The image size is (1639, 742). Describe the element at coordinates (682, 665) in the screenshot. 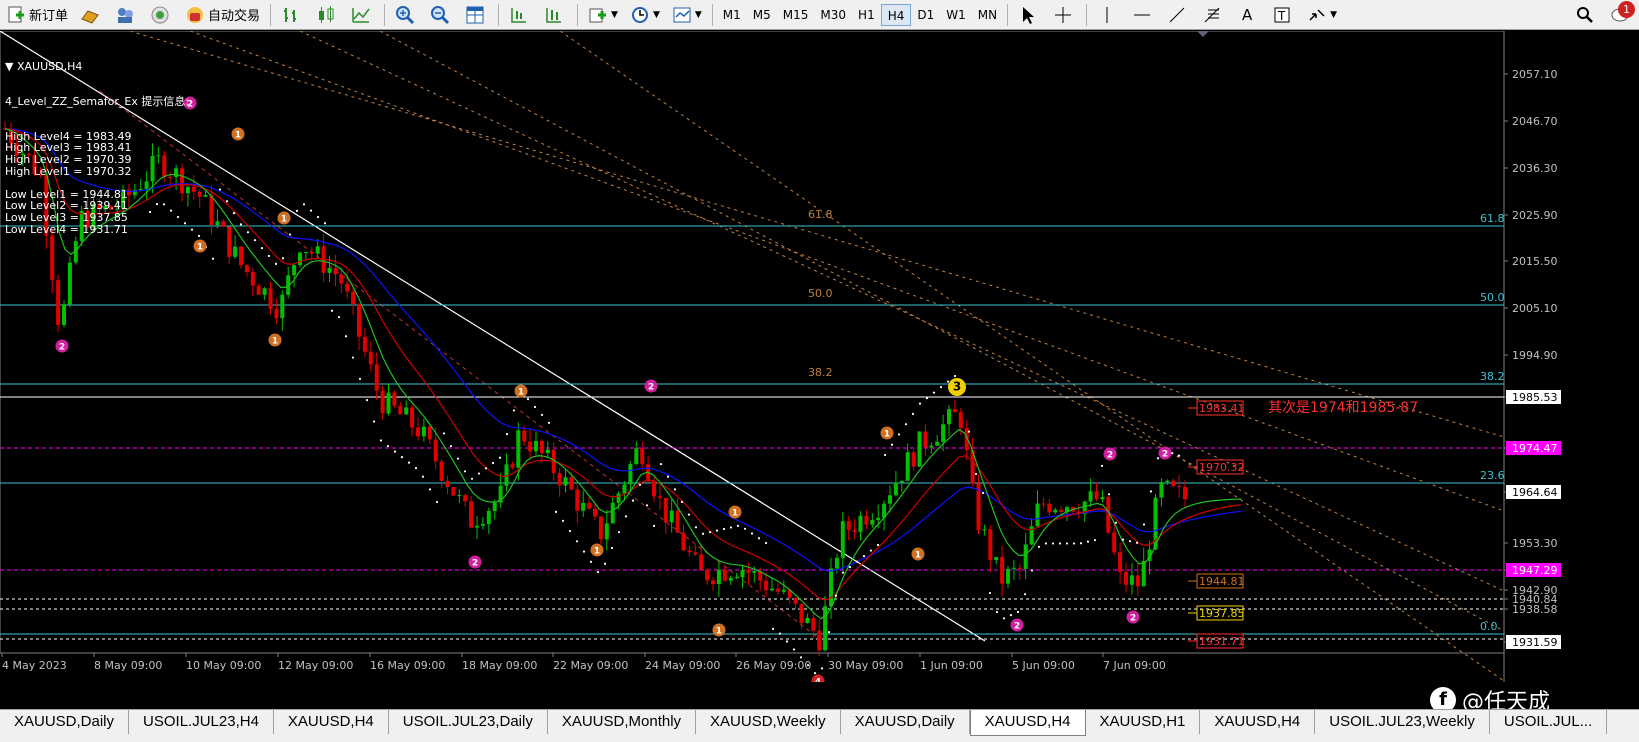

I see `date-axis-text: 24 May 09:00` at that location.